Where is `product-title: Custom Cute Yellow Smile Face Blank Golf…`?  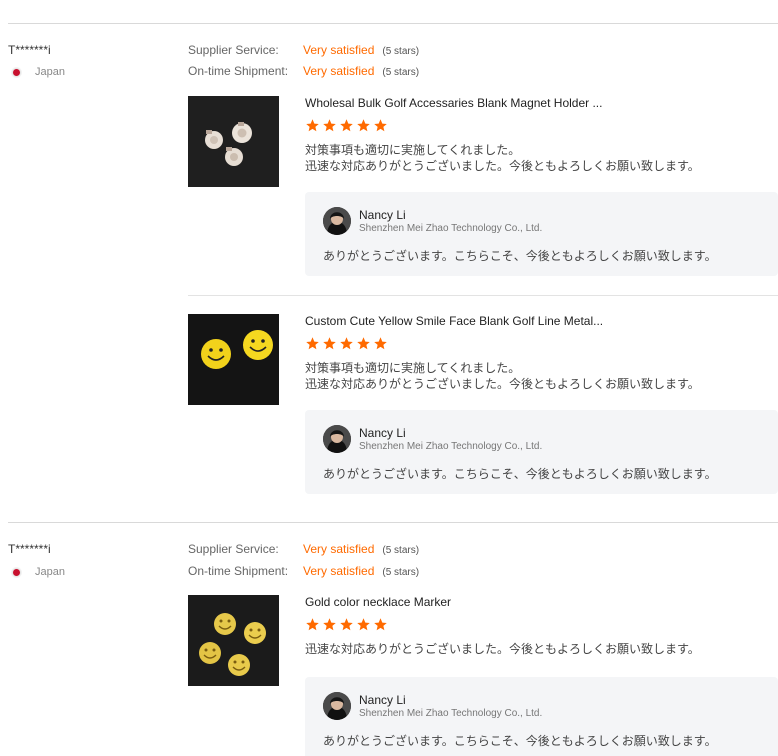
product-title: Custom Cute Yellow Smile Face Blank Golf… is located at coordinates (454, 321).